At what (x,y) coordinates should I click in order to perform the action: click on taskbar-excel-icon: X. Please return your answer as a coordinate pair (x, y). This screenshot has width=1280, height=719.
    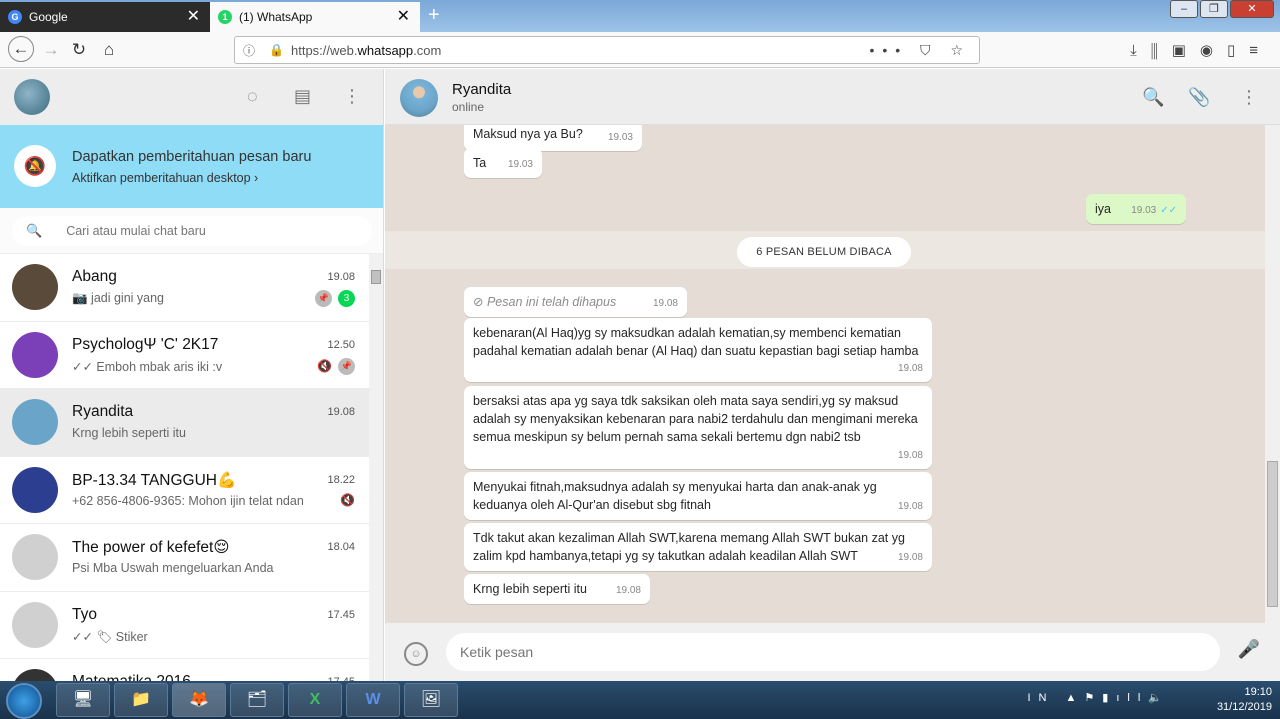
    Looking at the image, I should click on (315, 700).